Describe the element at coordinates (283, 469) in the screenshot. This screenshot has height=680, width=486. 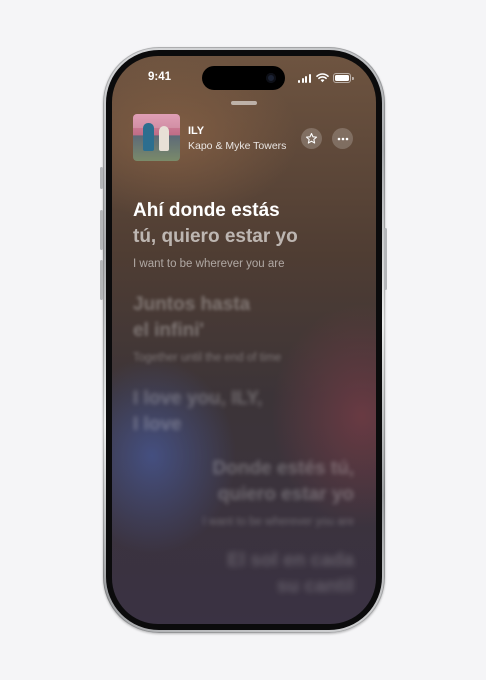
I see `lyric-upcoming-3-line-1: Donde estés tú,` at that location.